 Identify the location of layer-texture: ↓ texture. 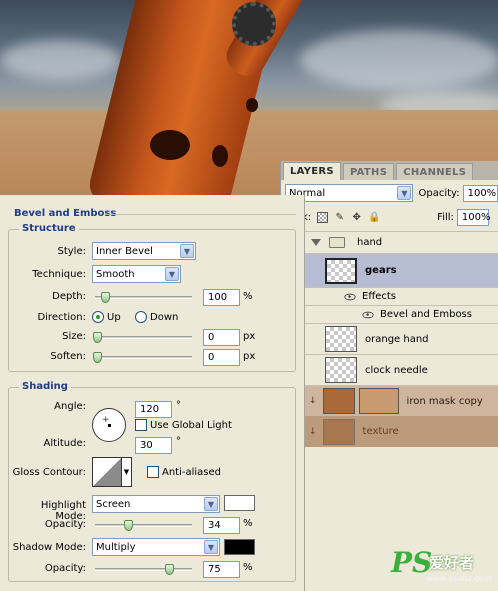
(389, 431).